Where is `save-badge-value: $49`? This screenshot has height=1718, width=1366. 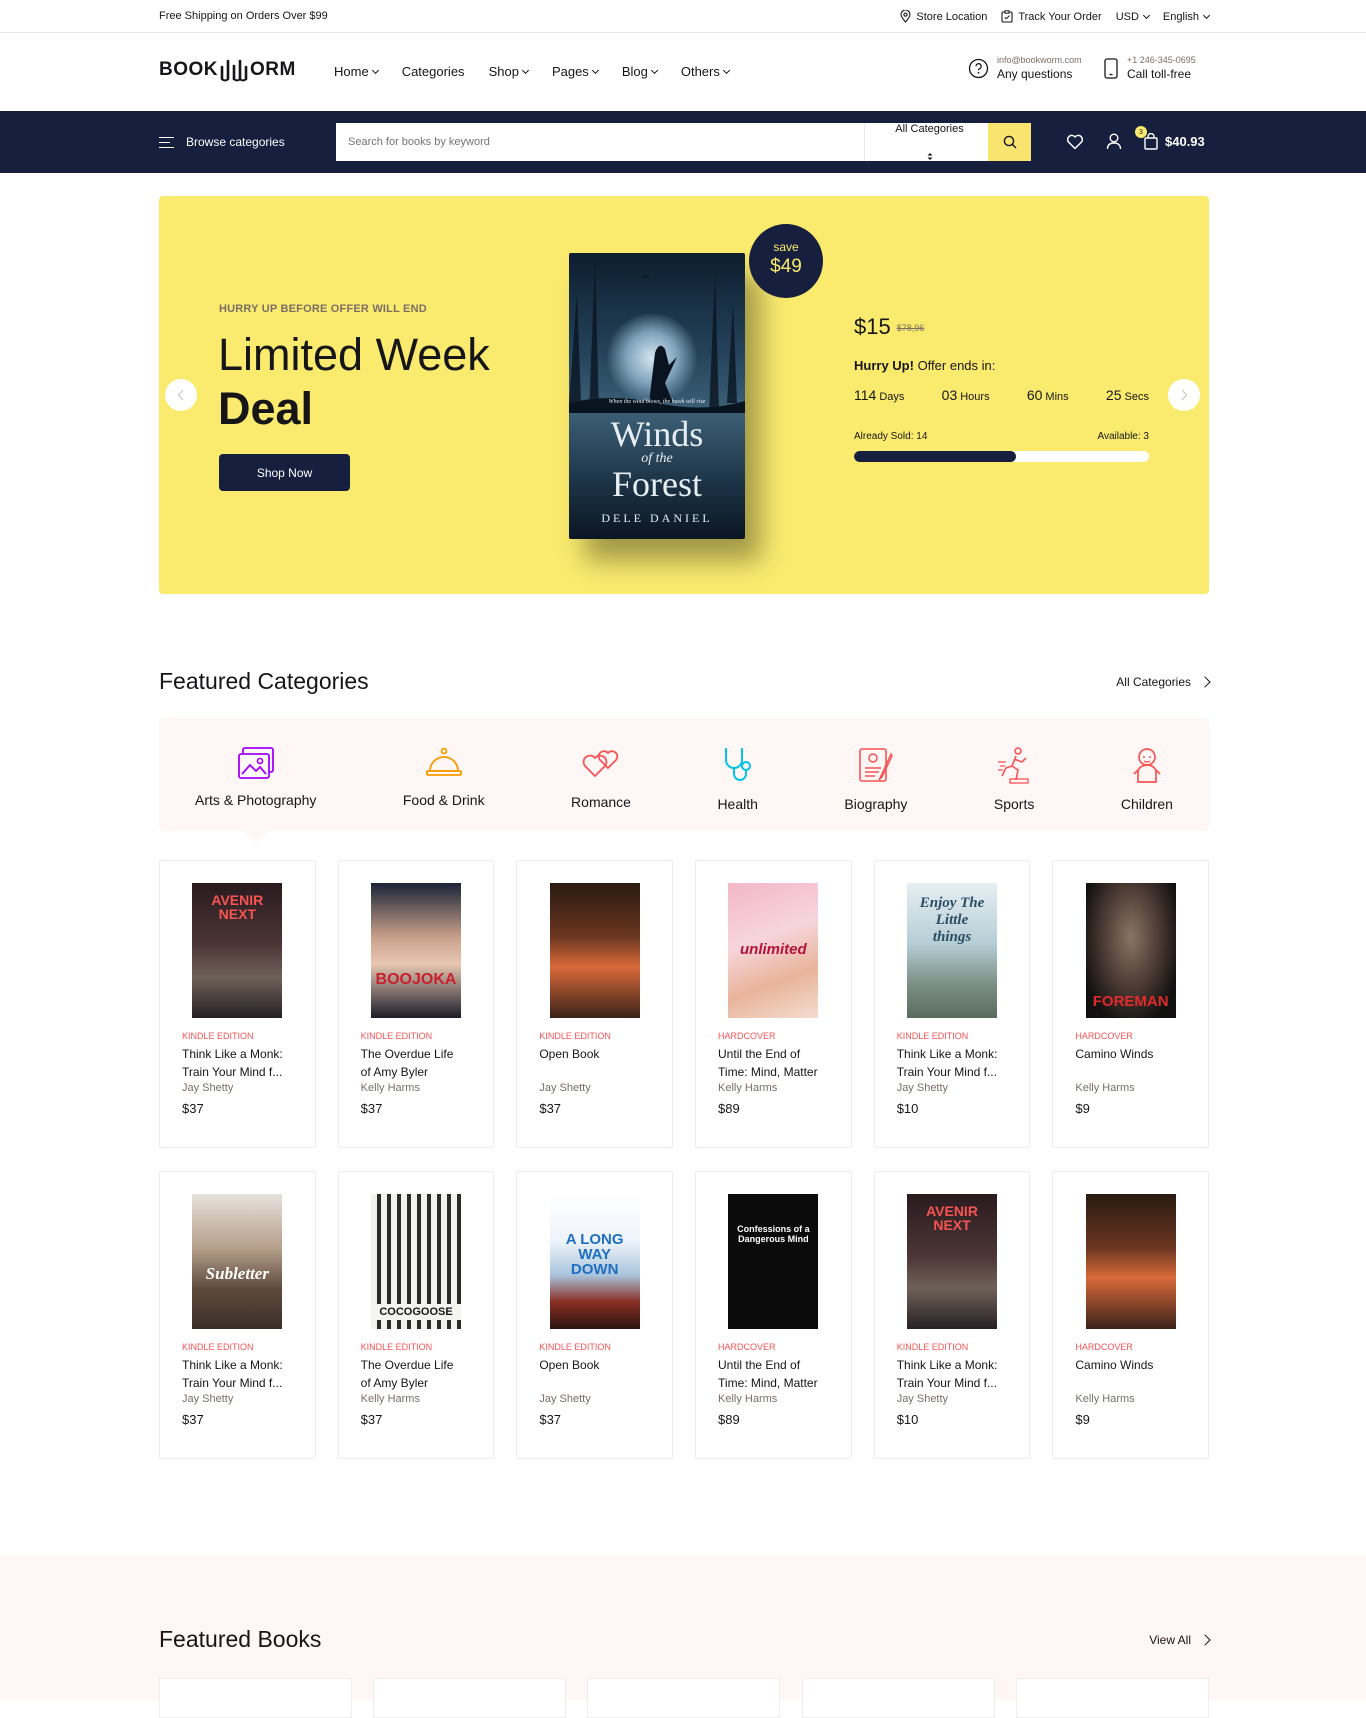
save-badge-value: $49 is located at coordinates (786, 266).